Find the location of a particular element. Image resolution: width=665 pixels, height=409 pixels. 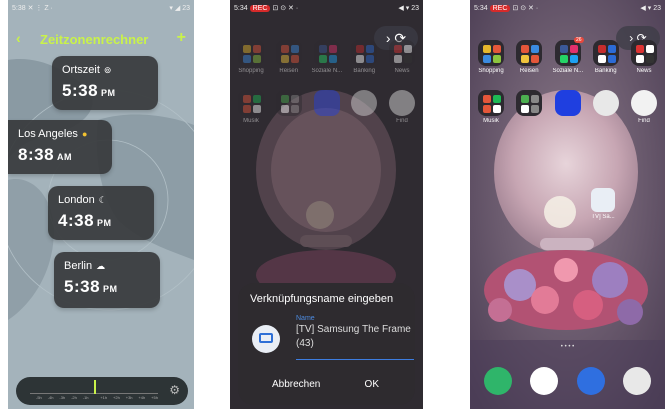

moon-icon: ☾ is located at coordinates (102, 200).